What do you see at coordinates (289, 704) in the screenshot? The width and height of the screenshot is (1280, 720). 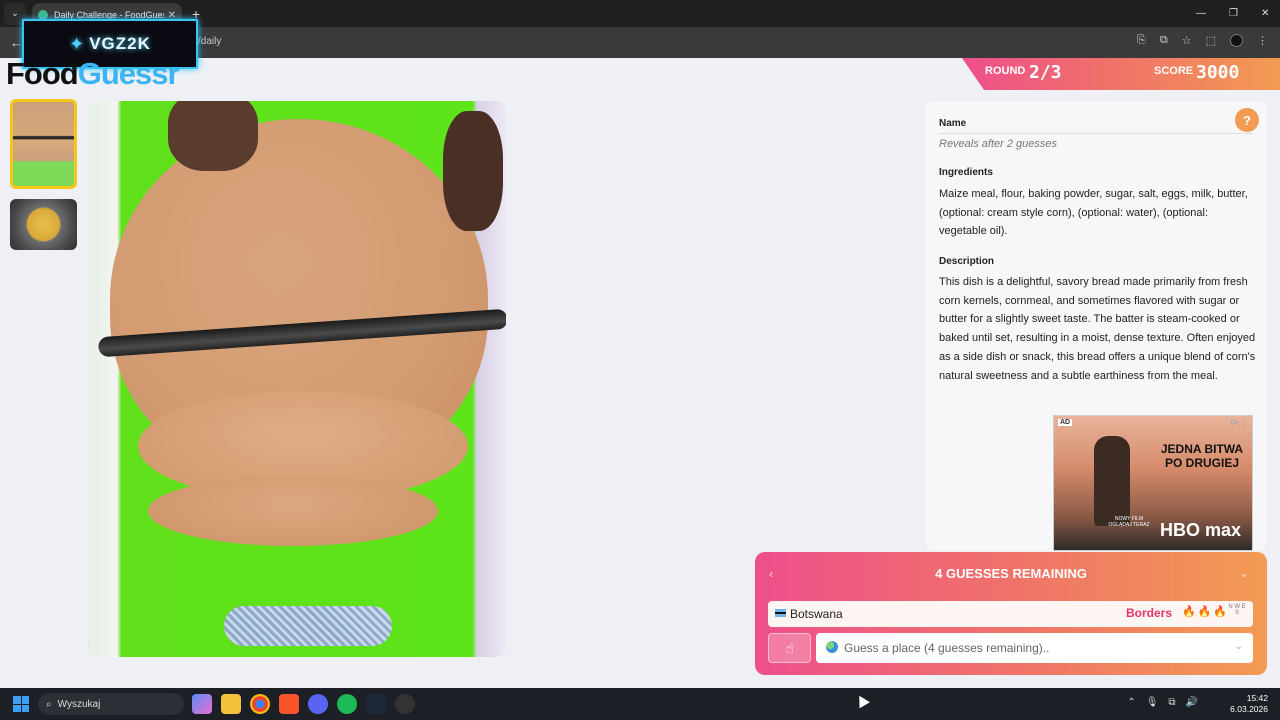 I see `brave-icon` at bounding box center [289, 704].